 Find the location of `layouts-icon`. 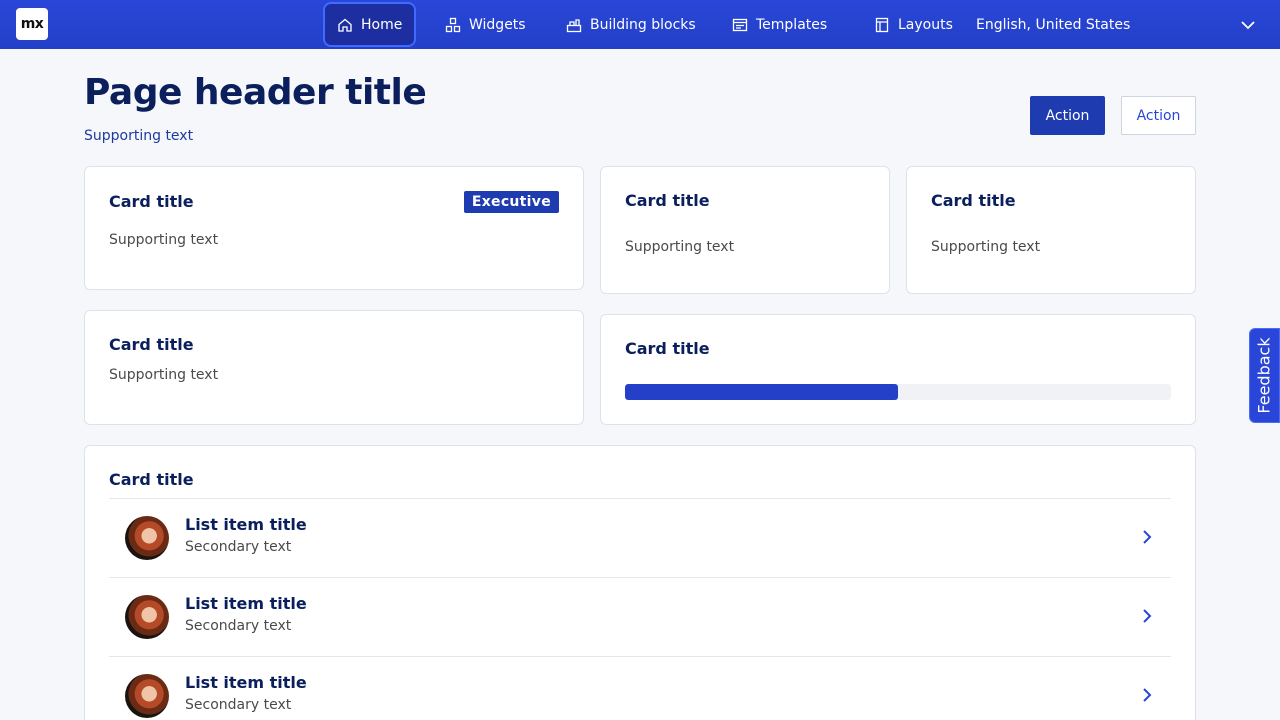

layouts-icon is located at coordinates (882, 24).